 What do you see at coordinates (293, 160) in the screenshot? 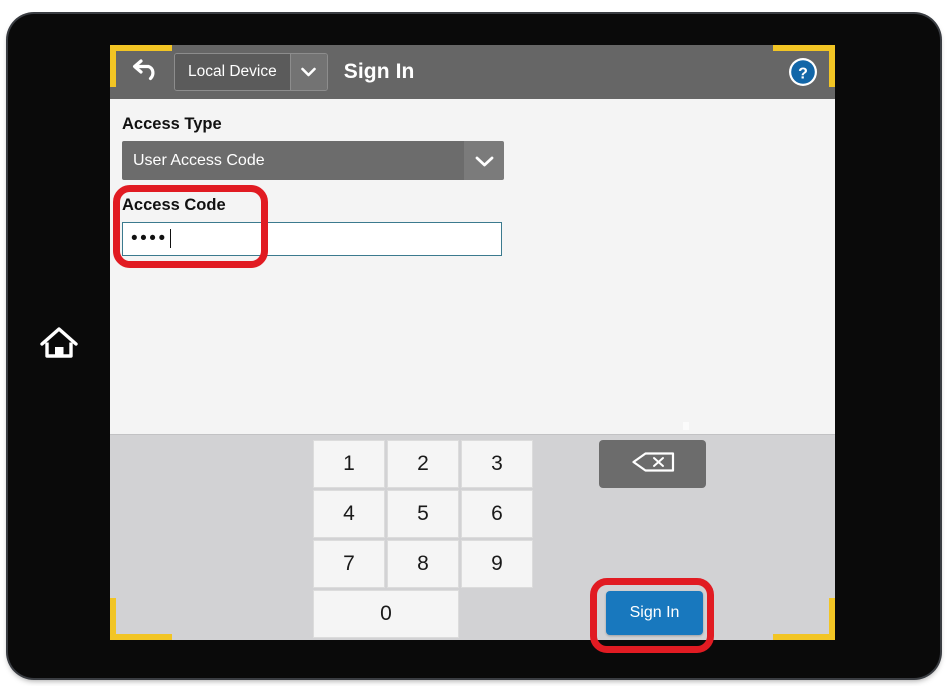
I see `access-type-value: User Access Code` at bounding box center [293, 160].